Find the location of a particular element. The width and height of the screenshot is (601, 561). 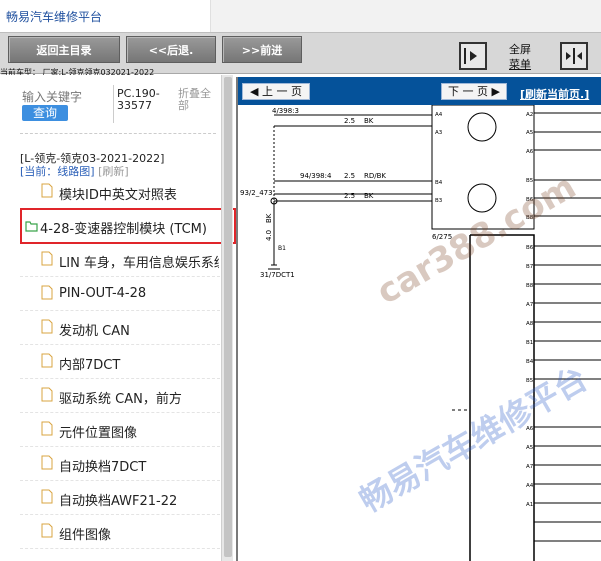

tree-item: 内部7DCT is located at coordinates (120, 362).